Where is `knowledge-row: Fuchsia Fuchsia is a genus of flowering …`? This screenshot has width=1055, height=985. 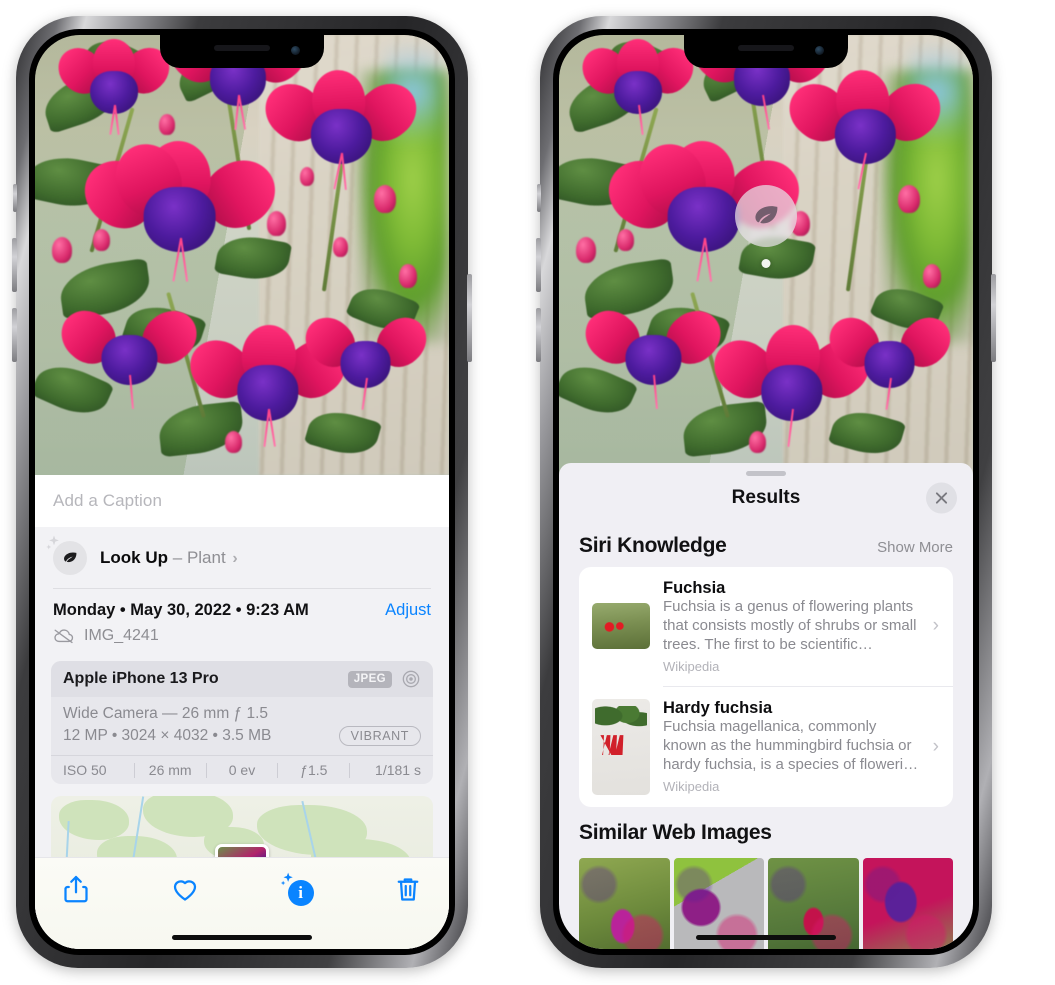
knowledge-row: Fuchsia Fuchsia is a genus of flowering … is located at coordinates (766, 626).